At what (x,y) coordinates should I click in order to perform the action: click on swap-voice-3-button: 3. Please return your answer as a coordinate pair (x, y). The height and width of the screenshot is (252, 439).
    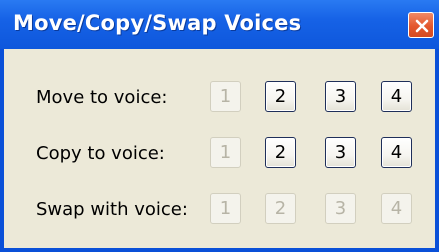
    Looking at the image, I should click on (340, 208).